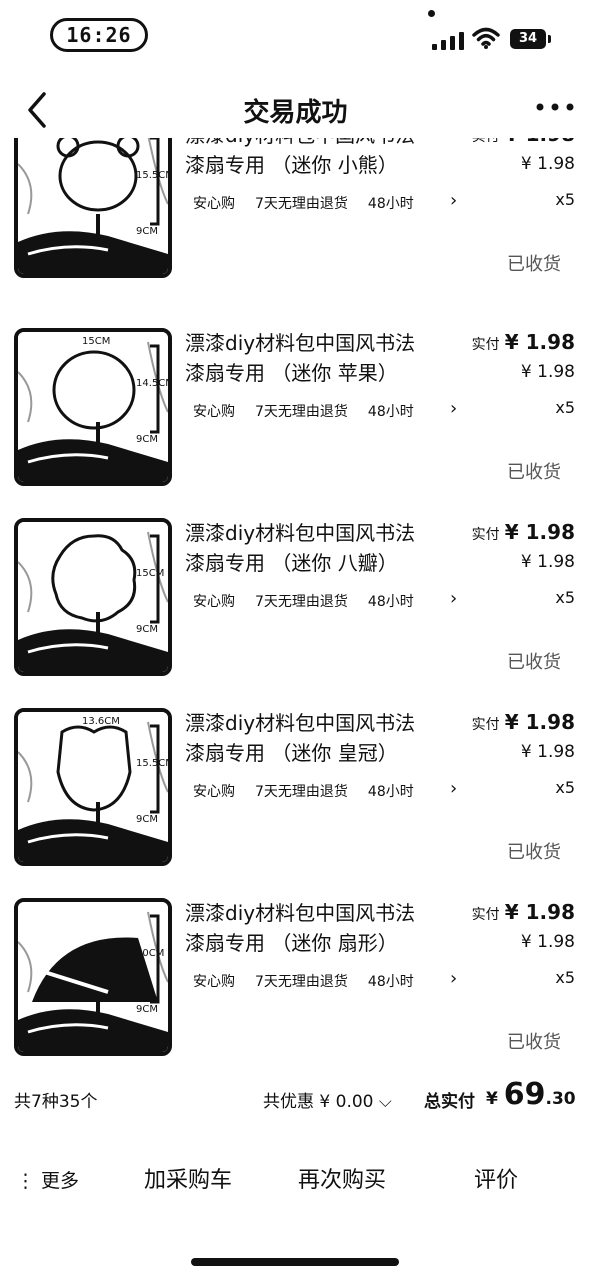 The height and width of the screenshot is (1280, 591). Describe the element at coordinates (56, 1102) in the screenshot. I see `item-count: 共7种35个` at that location.